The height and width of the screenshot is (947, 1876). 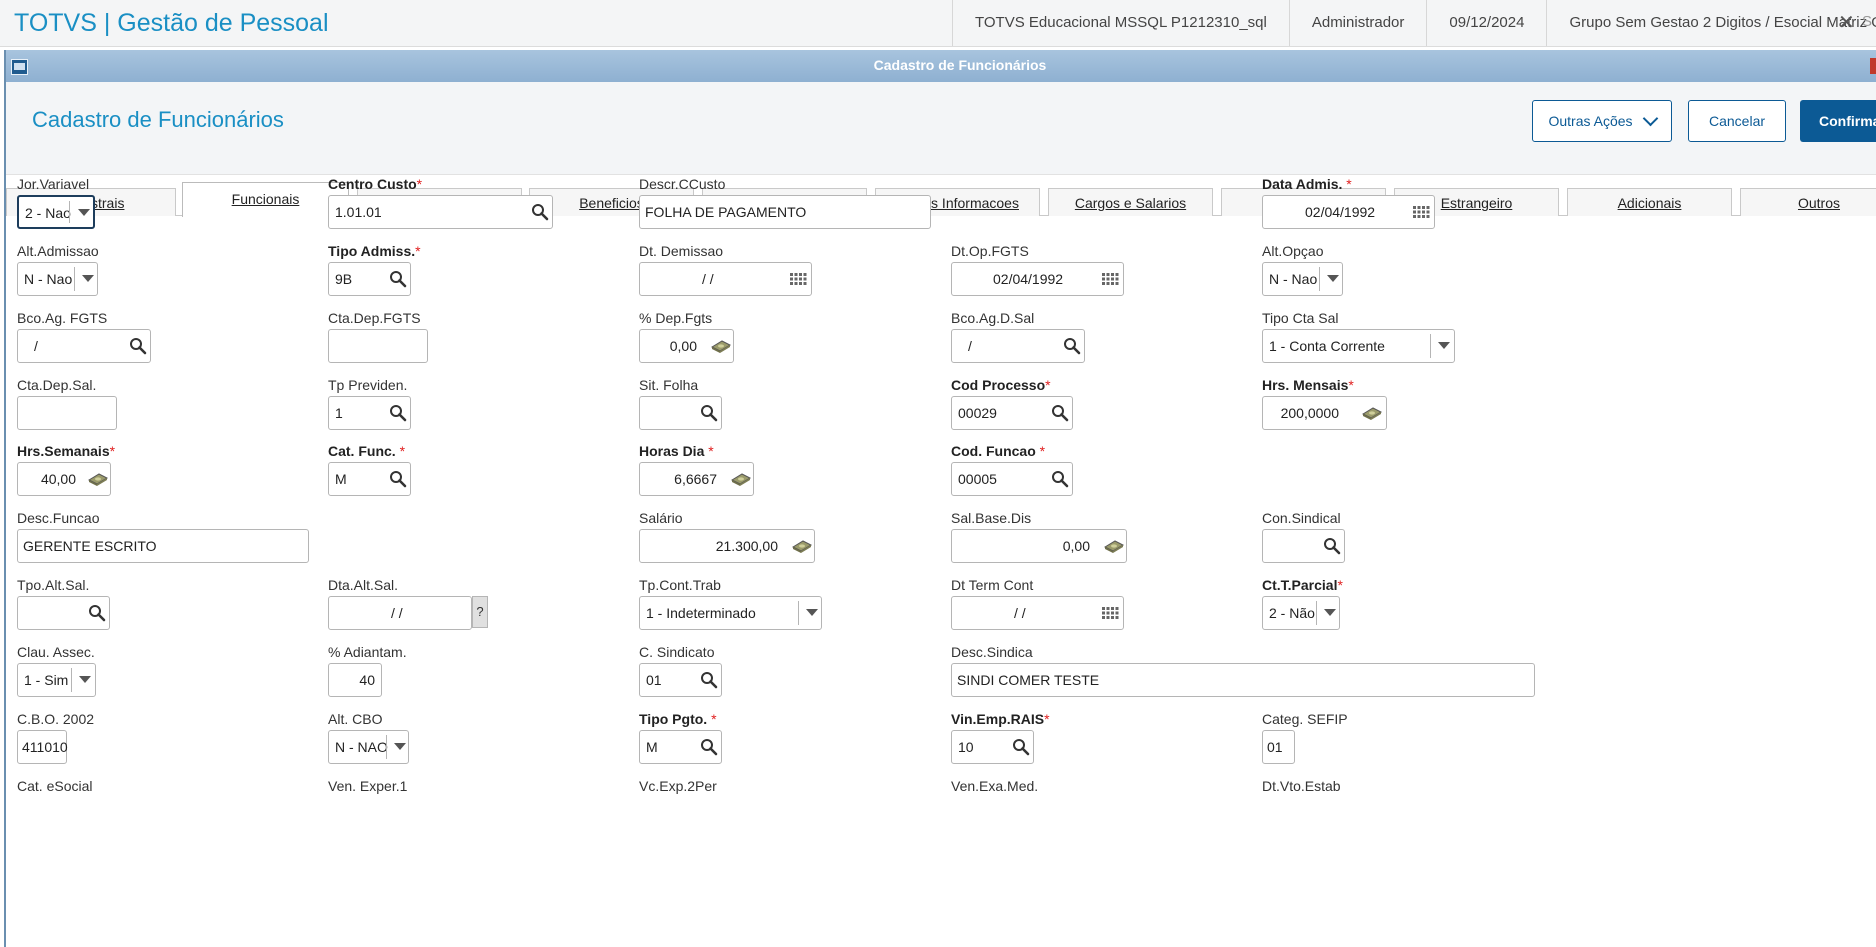 What do you see at coordinates (1012, 413) in the screenshot?
I see `input-cod-processo: 00029` at bounding box center [1012, 413].